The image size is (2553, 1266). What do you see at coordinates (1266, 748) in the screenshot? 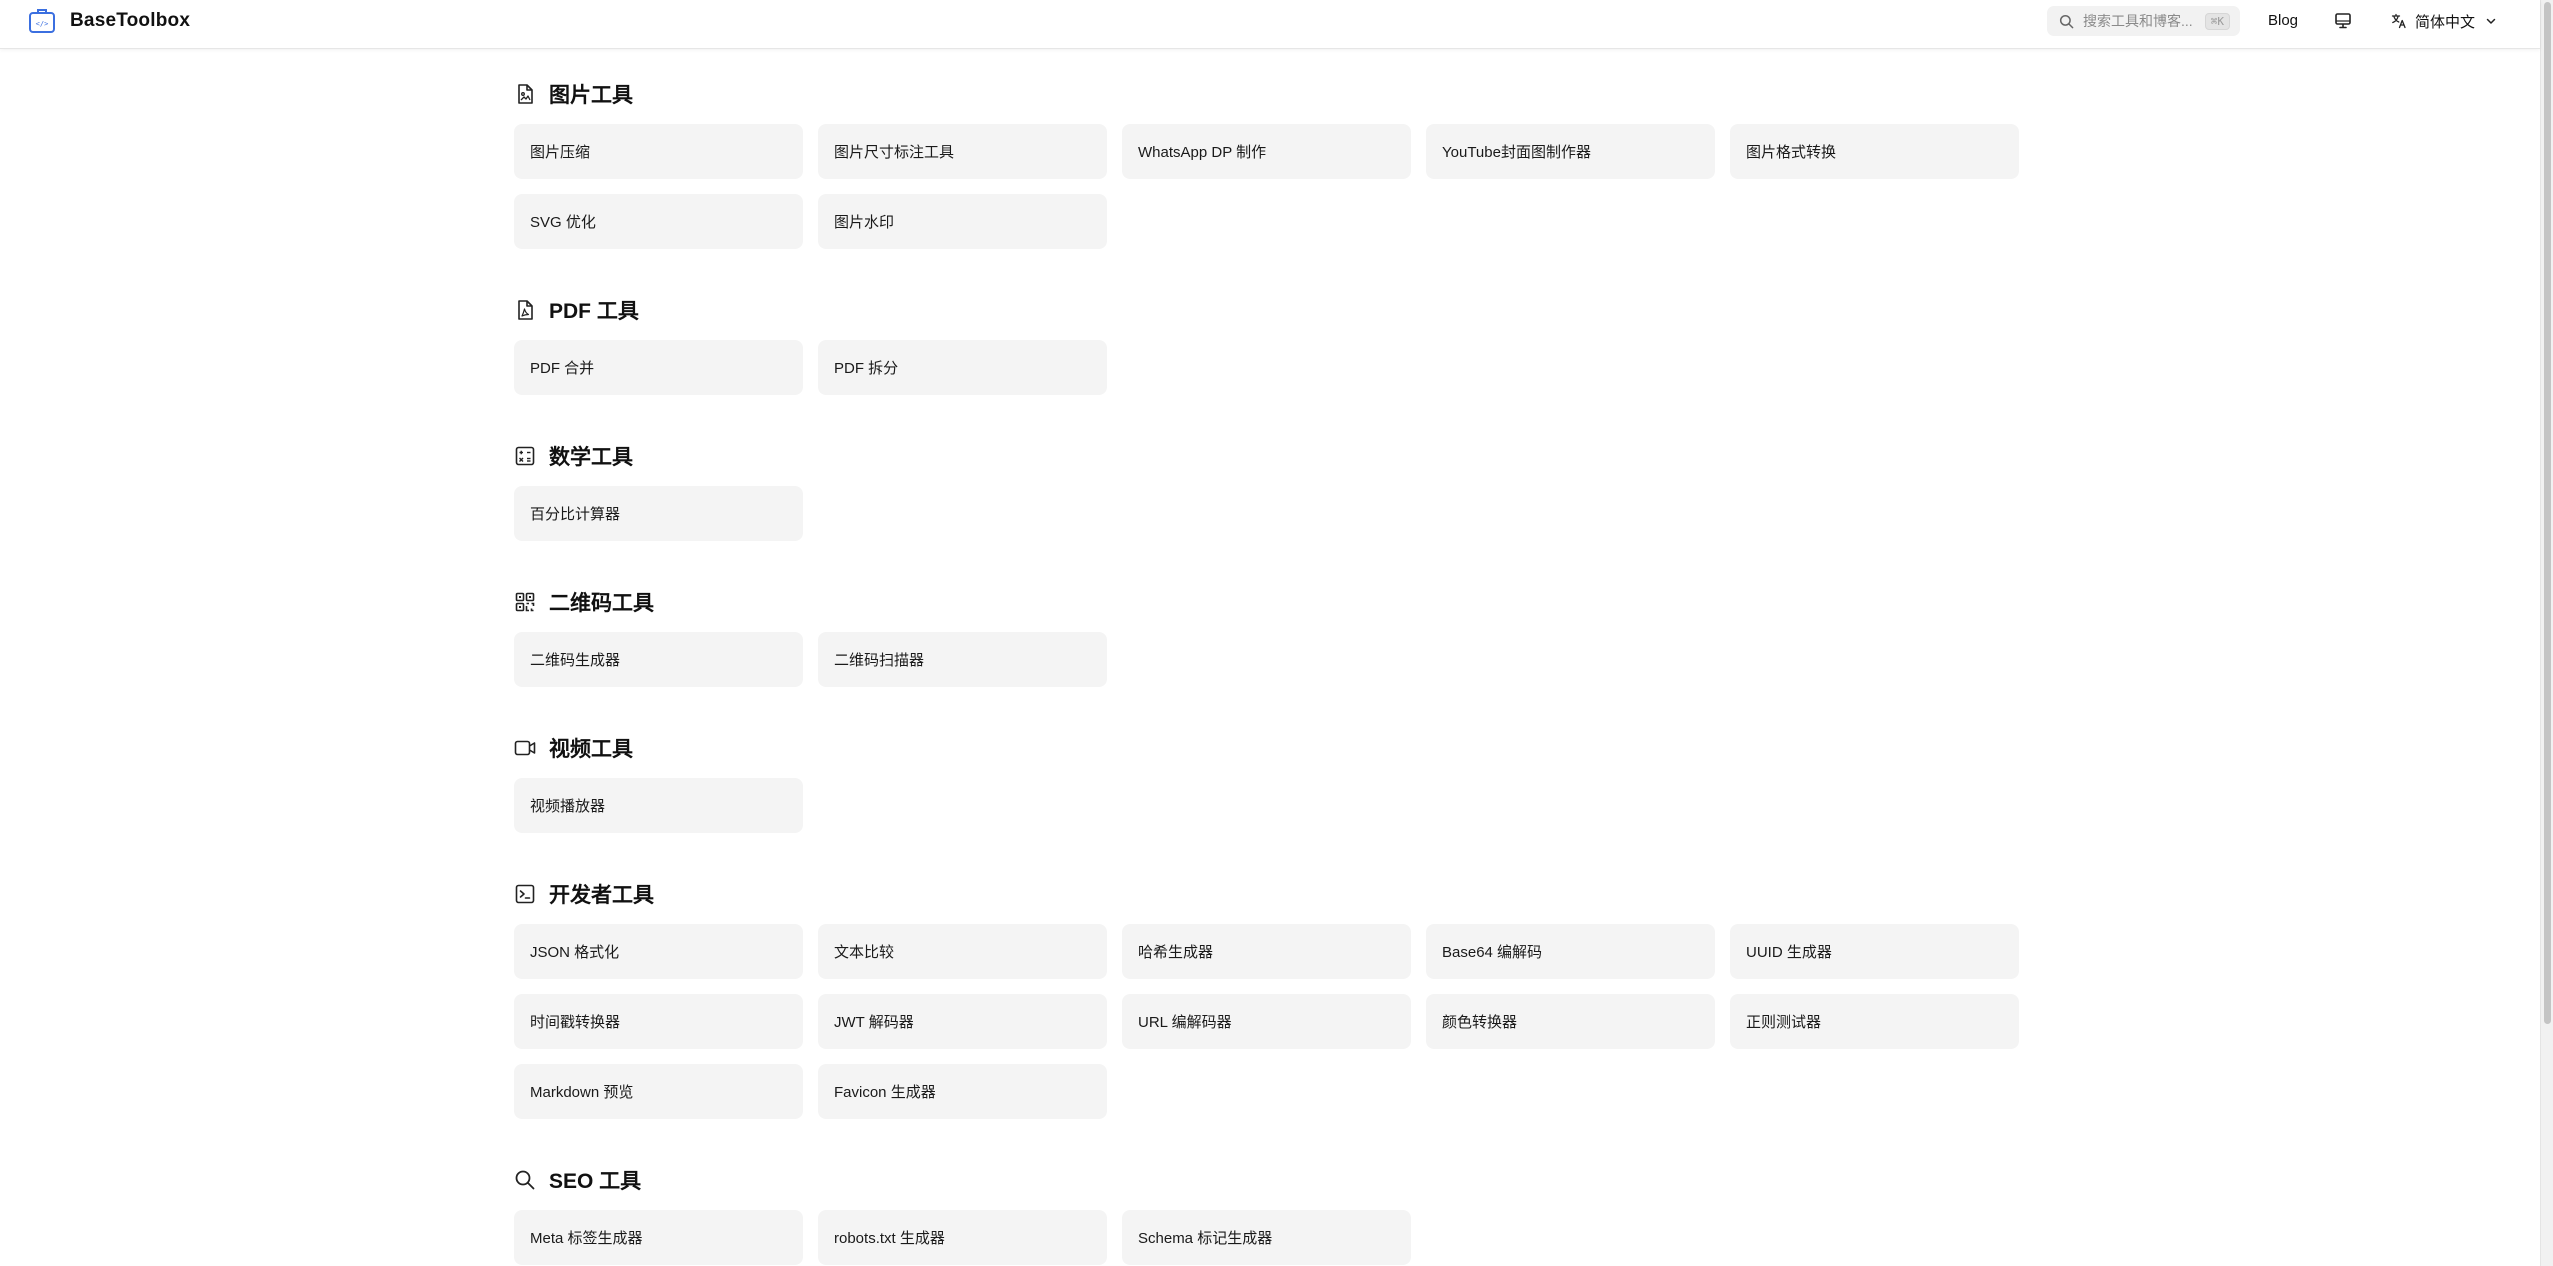
I see `section-header: 视频工具` at bounding box center [1266, 748].